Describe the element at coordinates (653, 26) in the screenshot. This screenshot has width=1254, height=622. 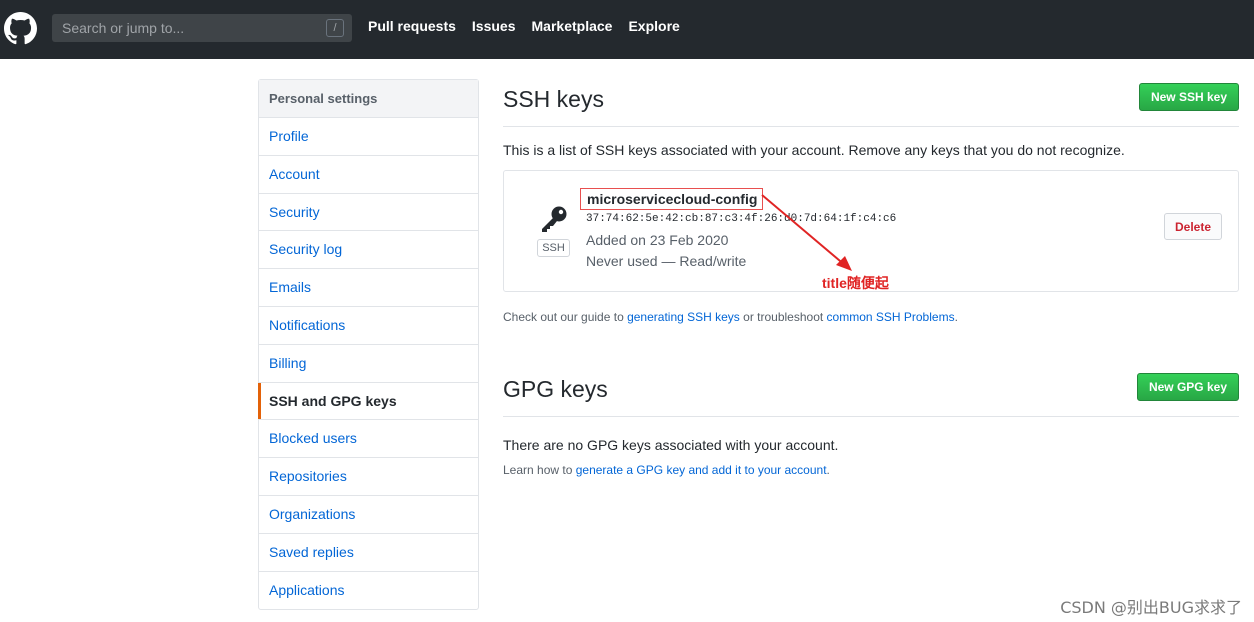
I see `nav-explore: Explore` at that location.